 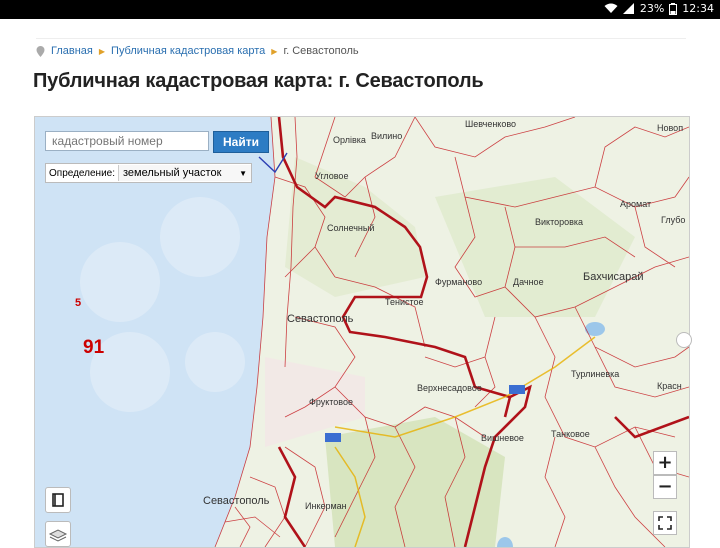 I want to click on book-icon, so click(x=58, y=500).